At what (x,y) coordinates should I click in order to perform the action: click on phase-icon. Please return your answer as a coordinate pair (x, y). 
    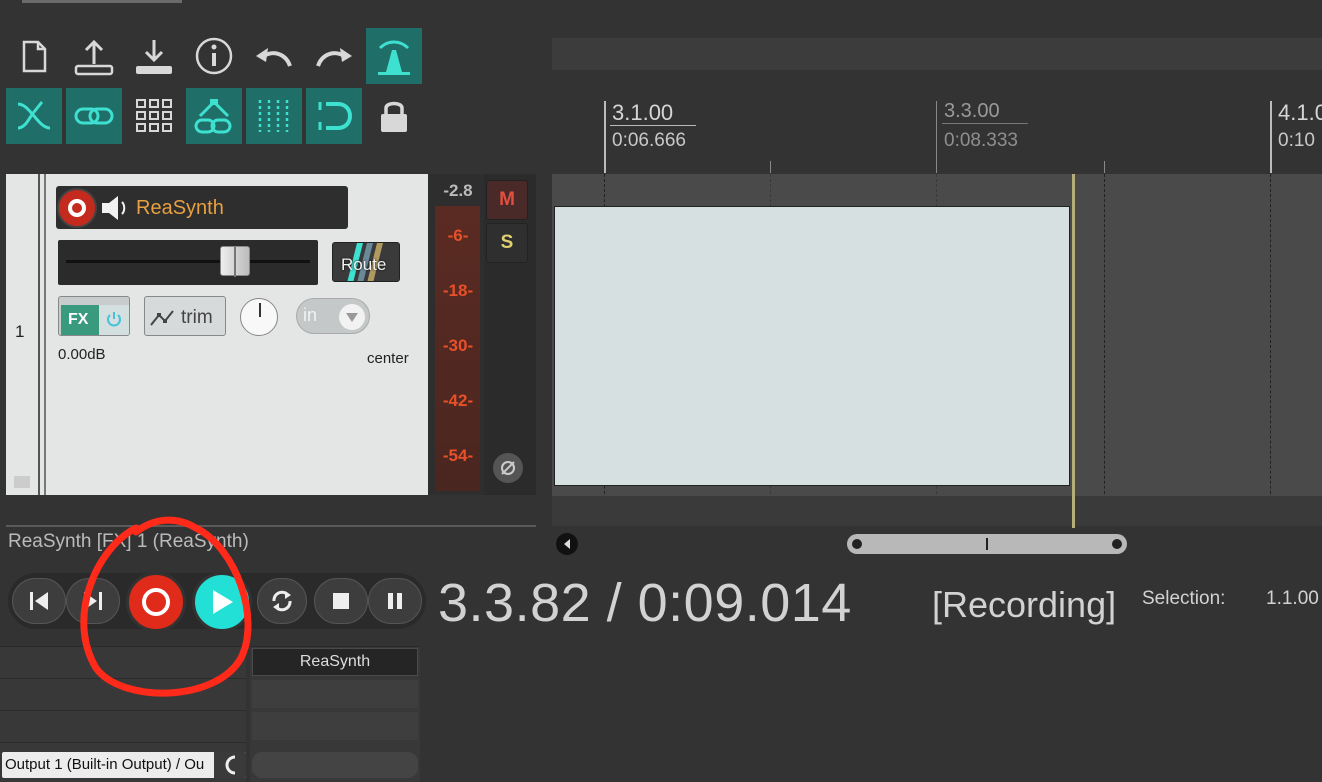
    Looking at the image, I should click on (508, 468).